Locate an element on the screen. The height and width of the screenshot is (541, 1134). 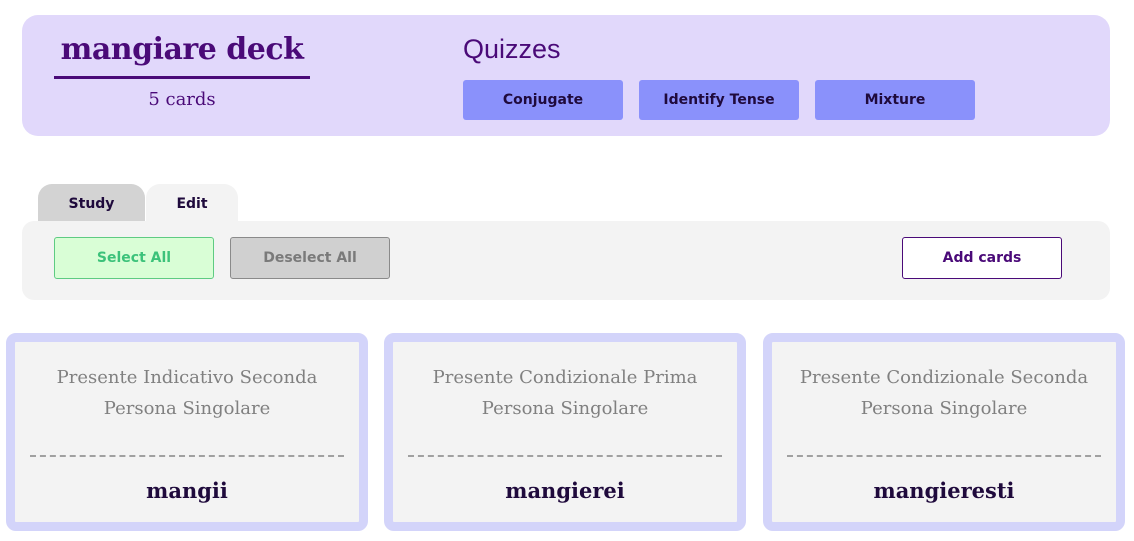
quizzes-heading: Quizzes is located at coordinates (512, 49).